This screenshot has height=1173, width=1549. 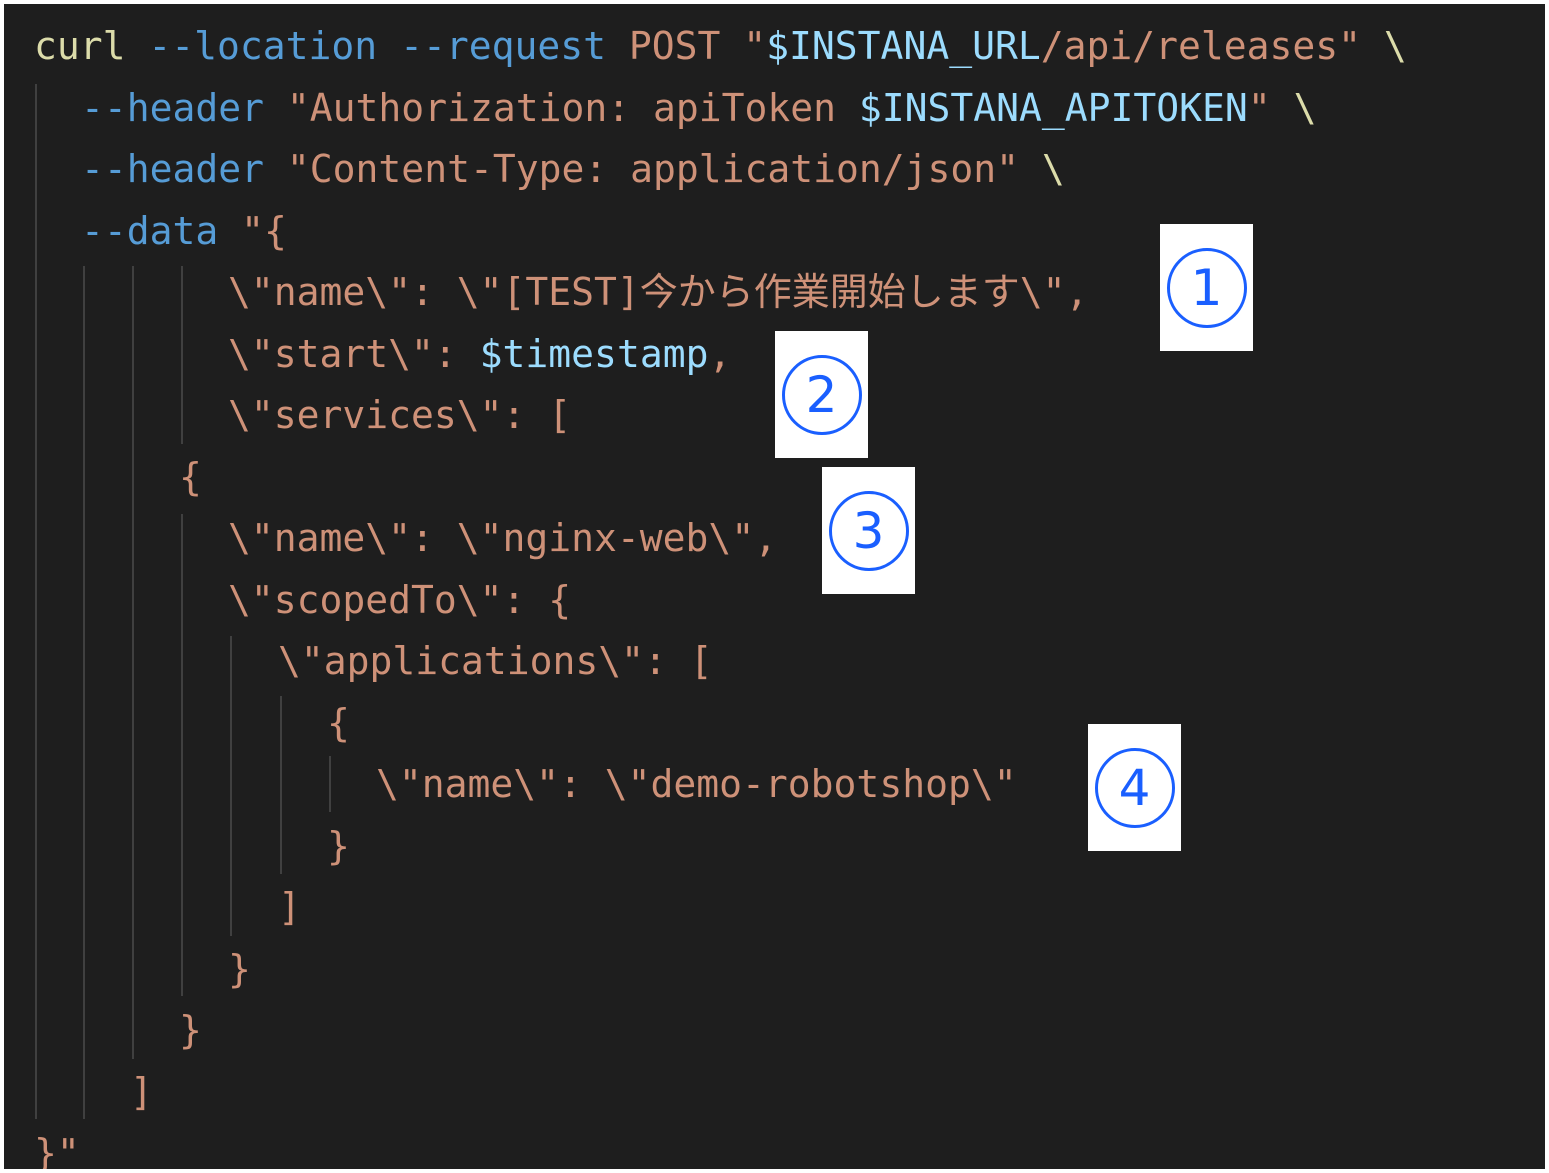 What do you see at coordinates (572, 108) in the screenshot?
I see `code-token: "Authorization: apiToken` at bounding box center [572, 108].